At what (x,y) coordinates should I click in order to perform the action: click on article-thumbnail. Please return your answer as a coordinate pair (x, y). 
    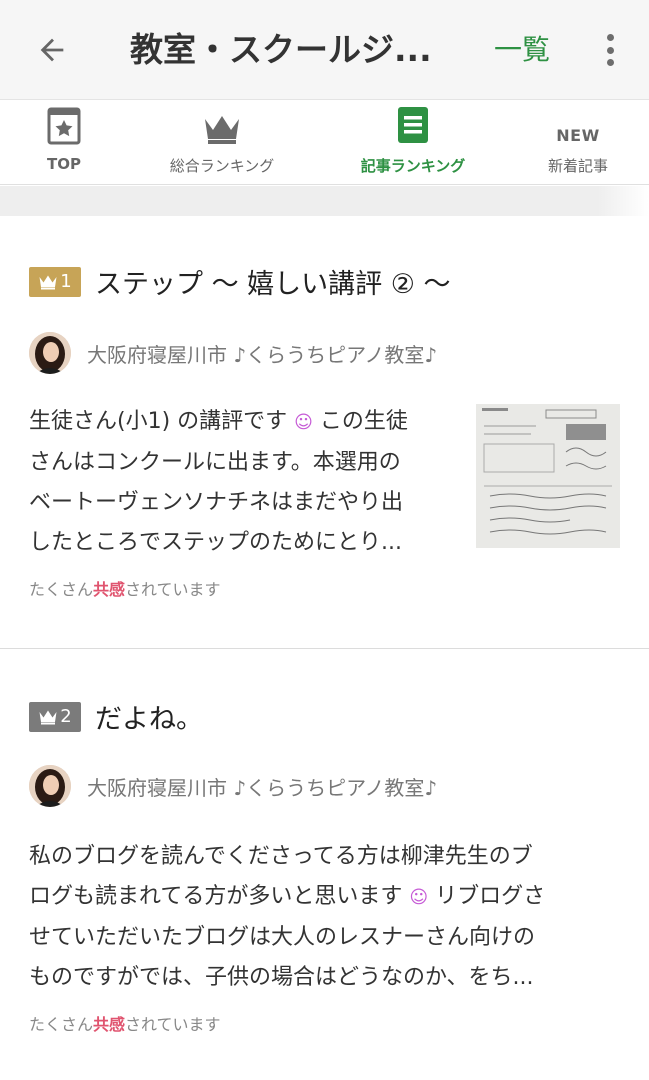
    Looking at the image, I should click on (548, 476).